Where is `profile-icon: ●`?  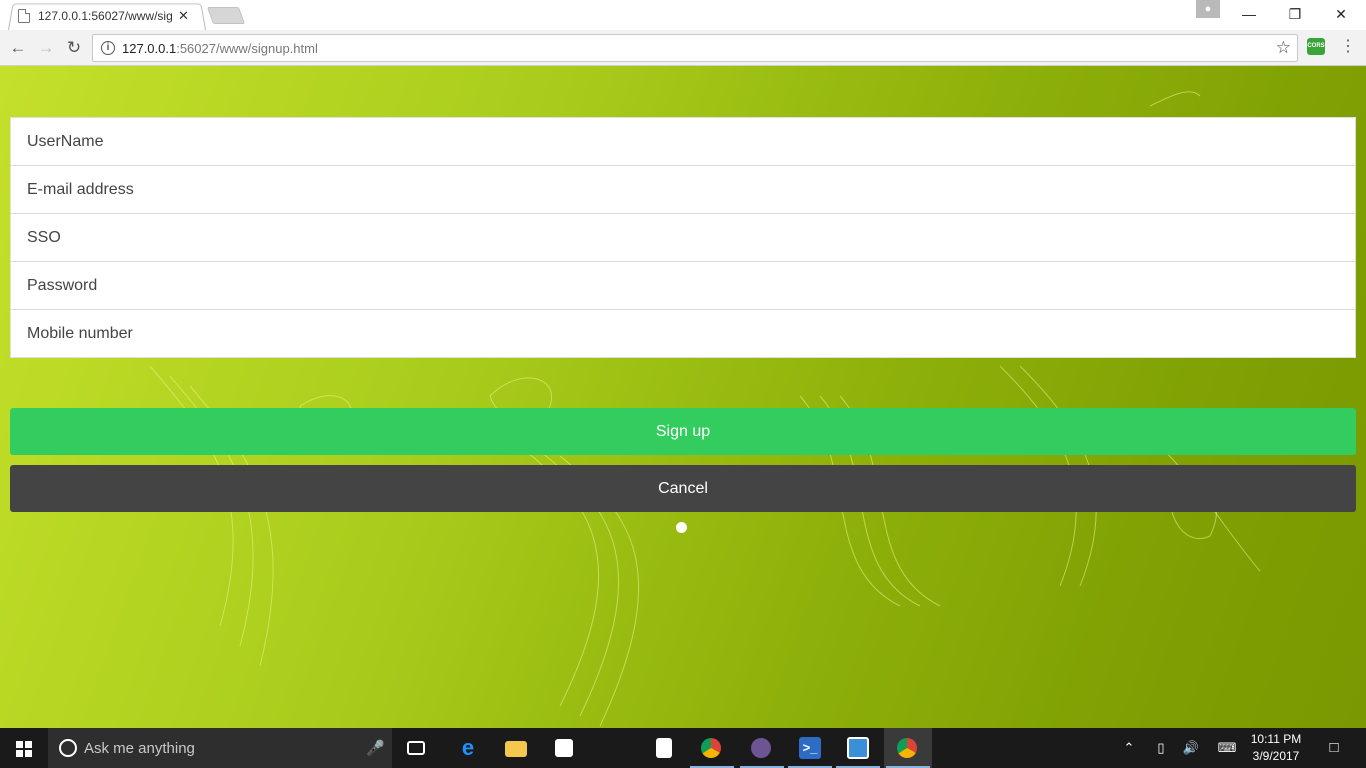 profile-icon: ● is located at coordinates (1208, 9).